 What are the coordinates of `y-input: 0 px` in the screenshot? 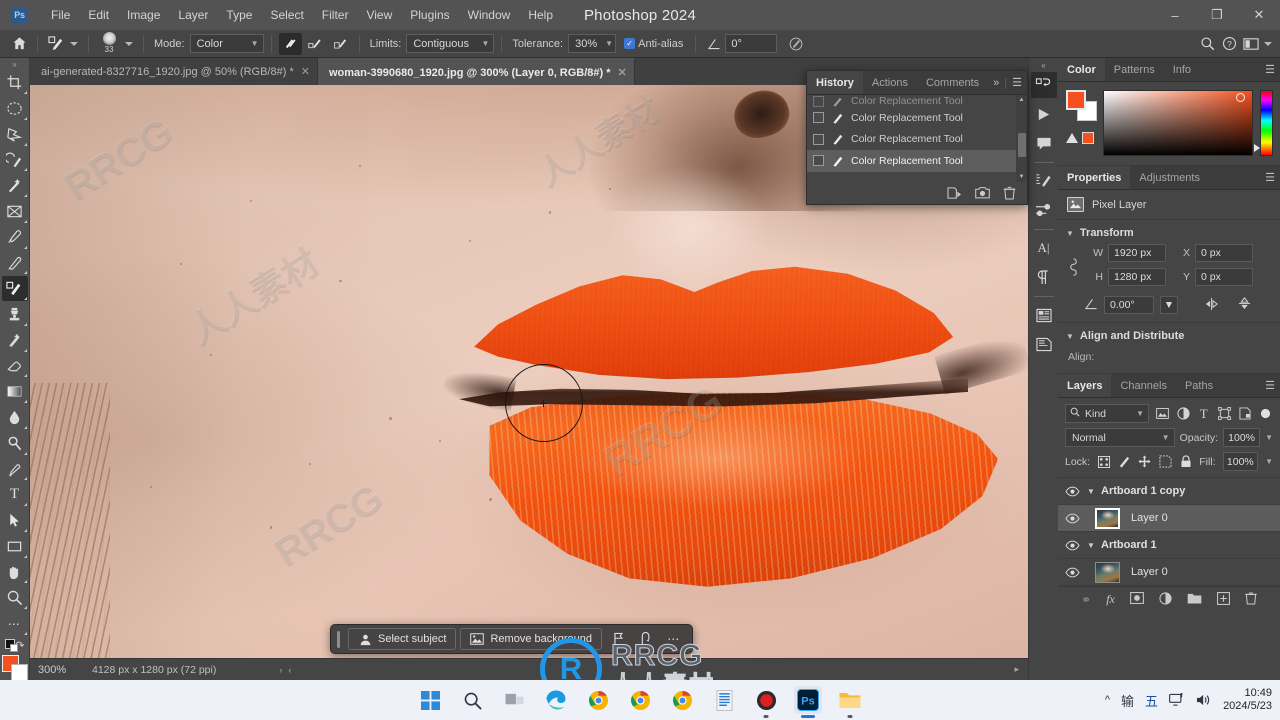 It's located at (1224, 277).